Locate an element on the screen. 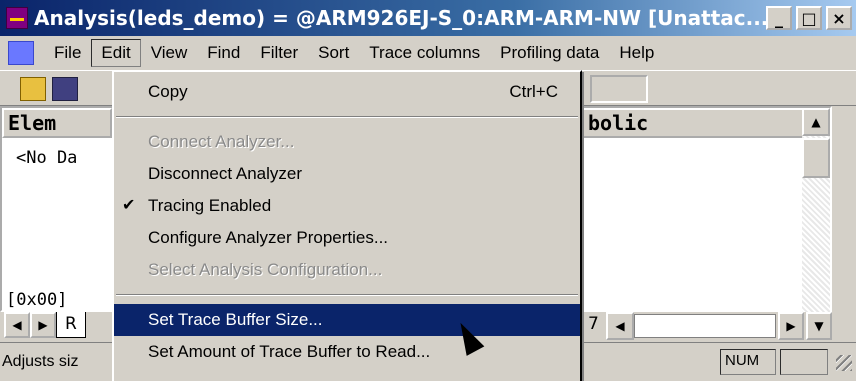 This screenshot has height=381, width=856. tab-right-arrow-icon: ▶ is located at coordinates (43, 325).